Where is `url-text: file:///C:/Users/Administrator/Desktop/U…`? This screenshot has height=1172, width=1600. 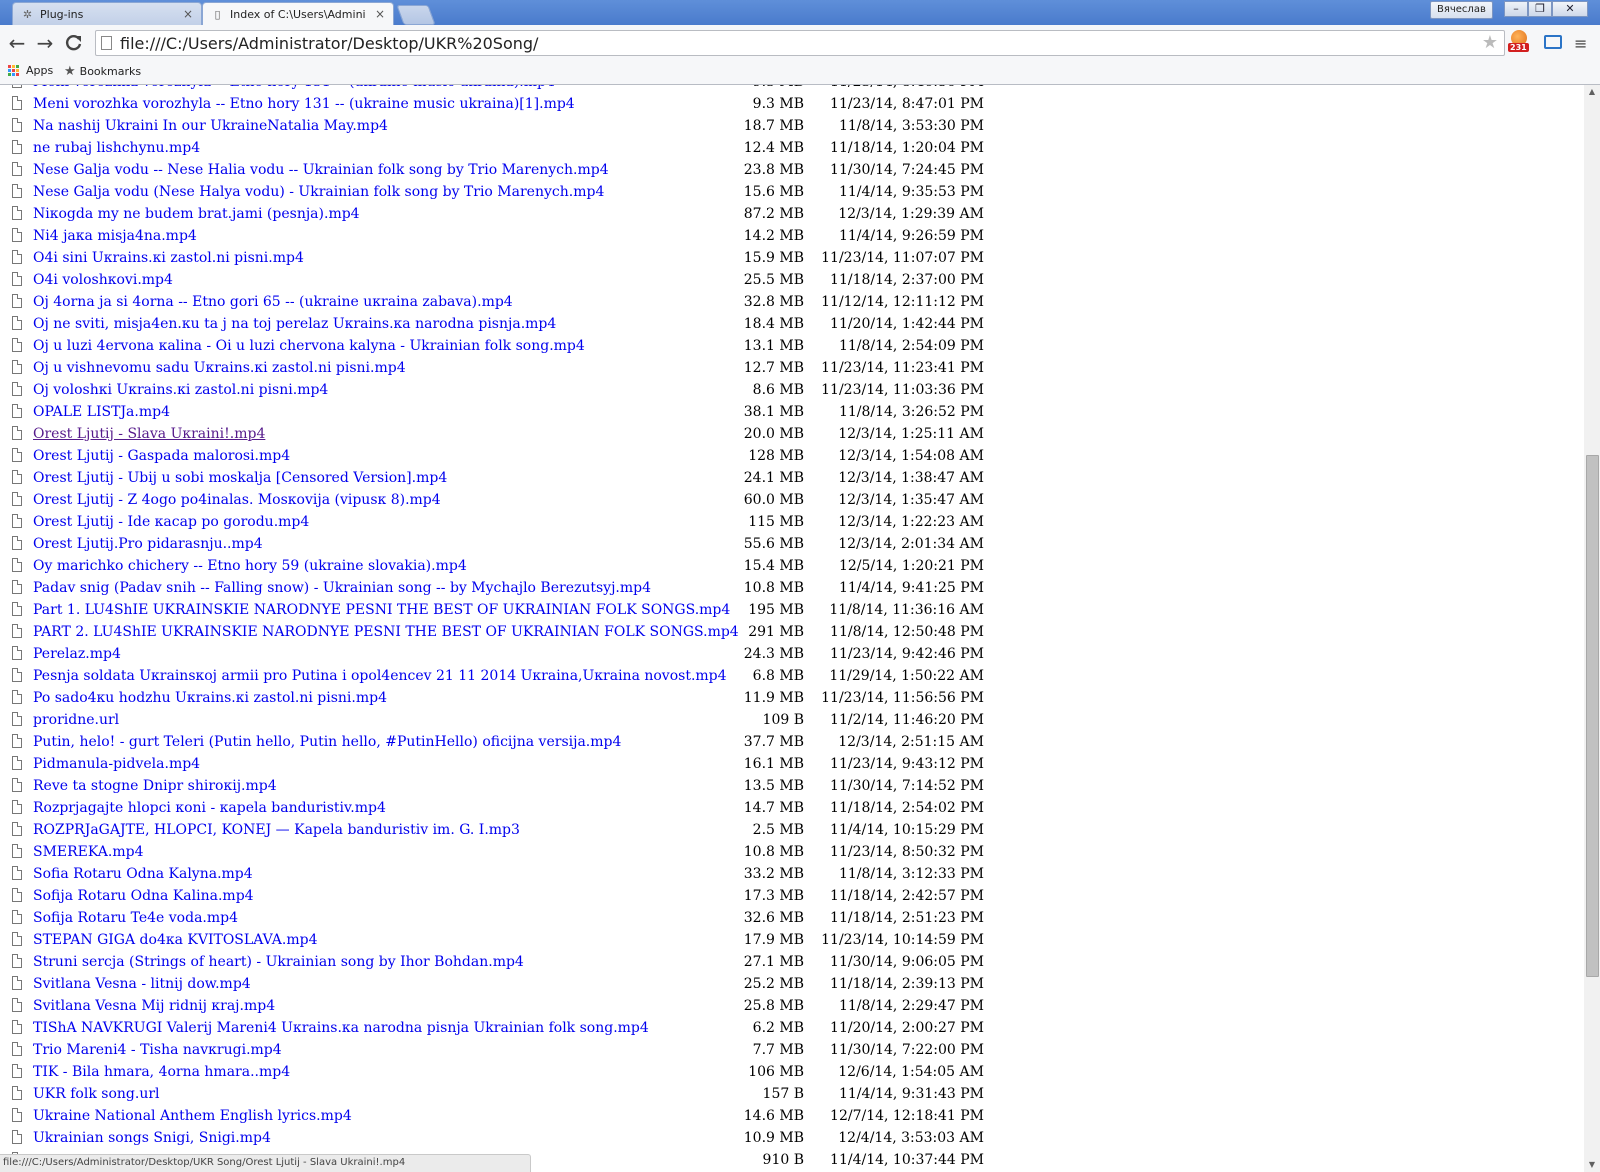 url-text: file:///C:/Users/Administrator/Desktop/U… is located at coordinates (329, 43).